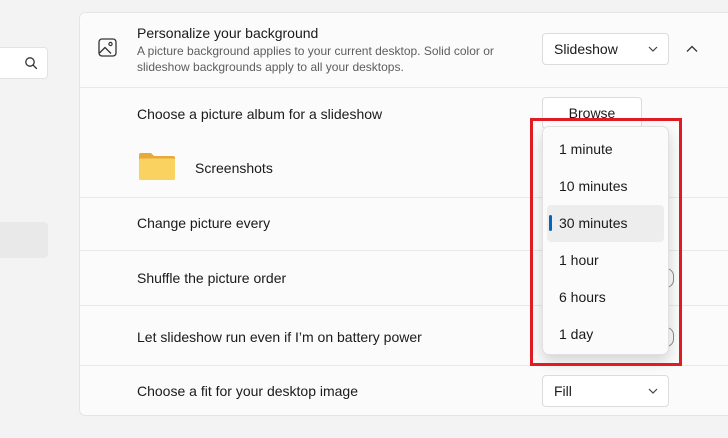 The width and height of the screenshot is (728, 438). I want to click on chevron-up-icon, so click(692, 49).